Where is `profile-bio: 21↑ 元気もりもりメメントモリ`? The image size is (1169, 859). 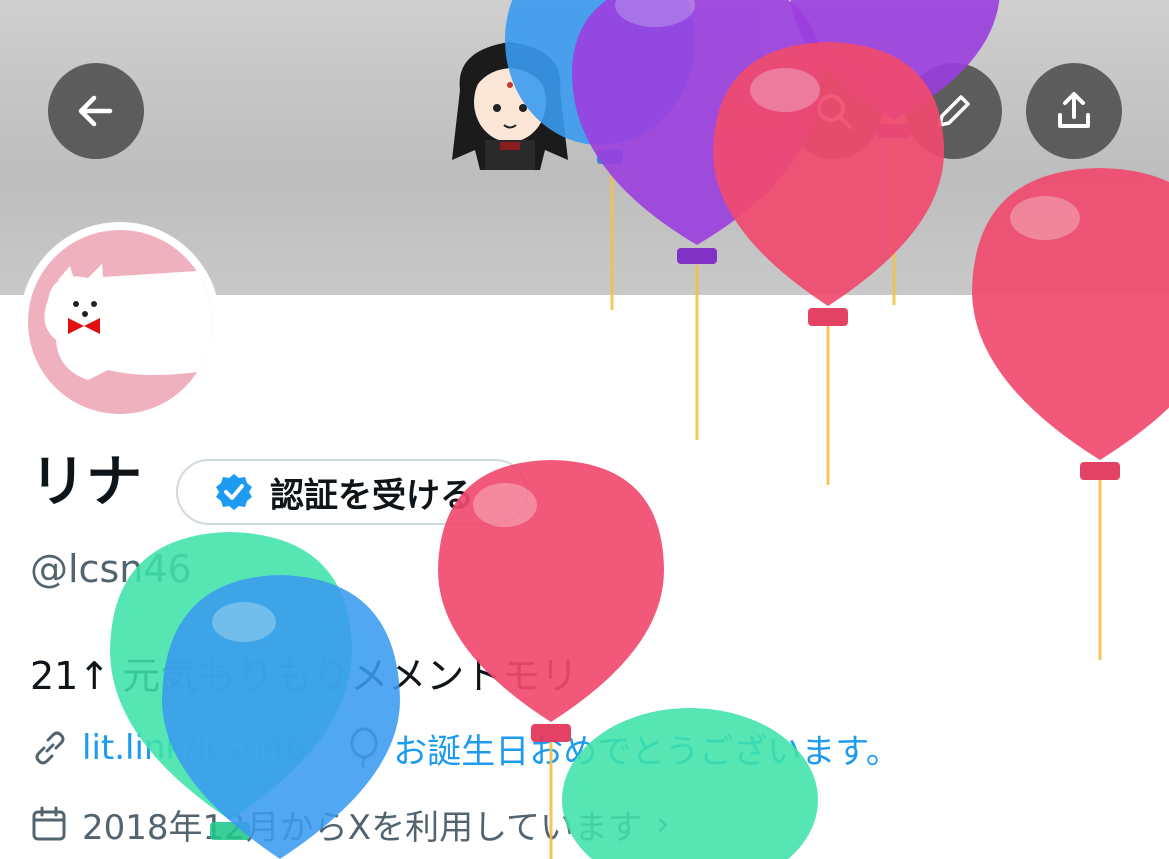
profile-bio: 21↑ 元気もりもりメメントモリ is located at coordinates (304, 676).